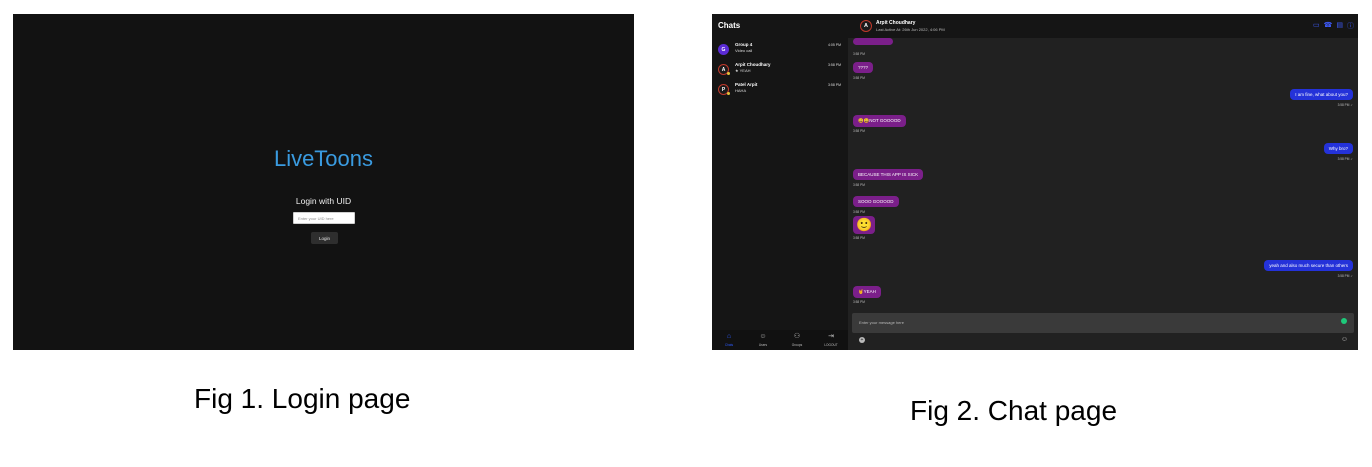 This screenshot has width=1372, height=467. I want to click on composer-toolbar: + ☺, so click(1103, 341).